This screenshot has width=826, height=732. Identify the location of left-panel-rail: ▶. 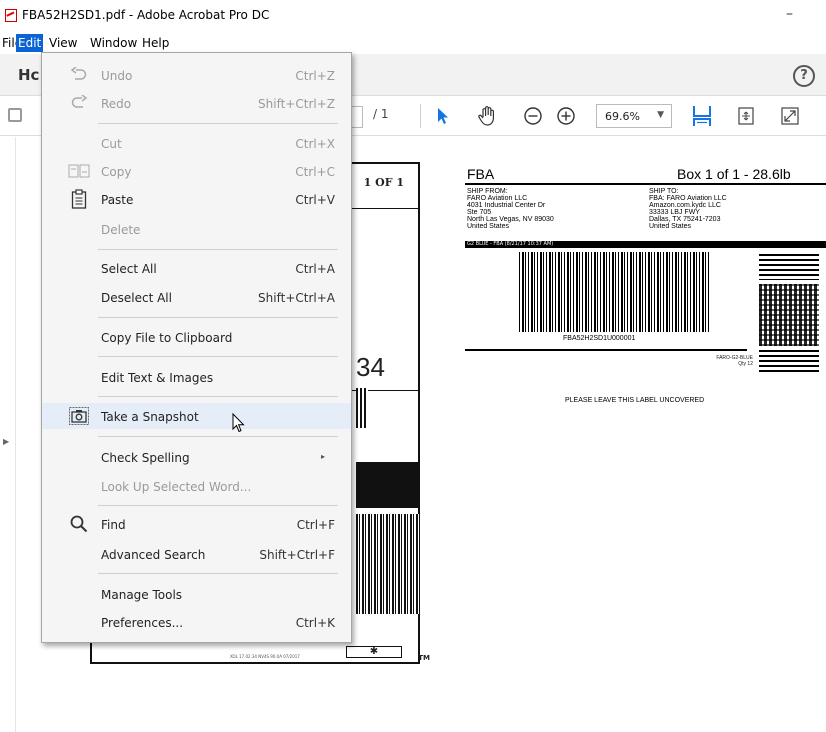
(8, 434).